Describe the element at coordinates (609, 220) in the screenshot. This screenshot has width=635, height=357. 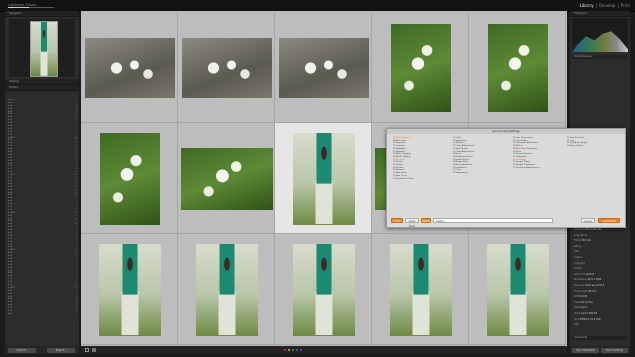
I see `synchronize-button: Synchronize` at that location.